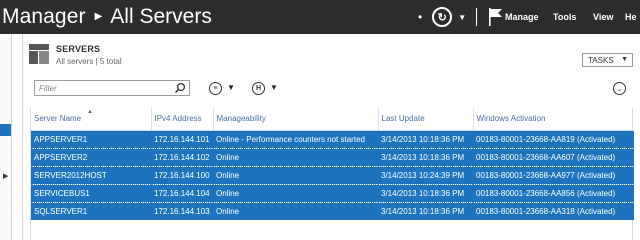  Describe the element at coordinates (553, 192) in the screenshot. I see `cell-windows-activation: 00183-80001-23668-AA856 (Activated)` at that location.